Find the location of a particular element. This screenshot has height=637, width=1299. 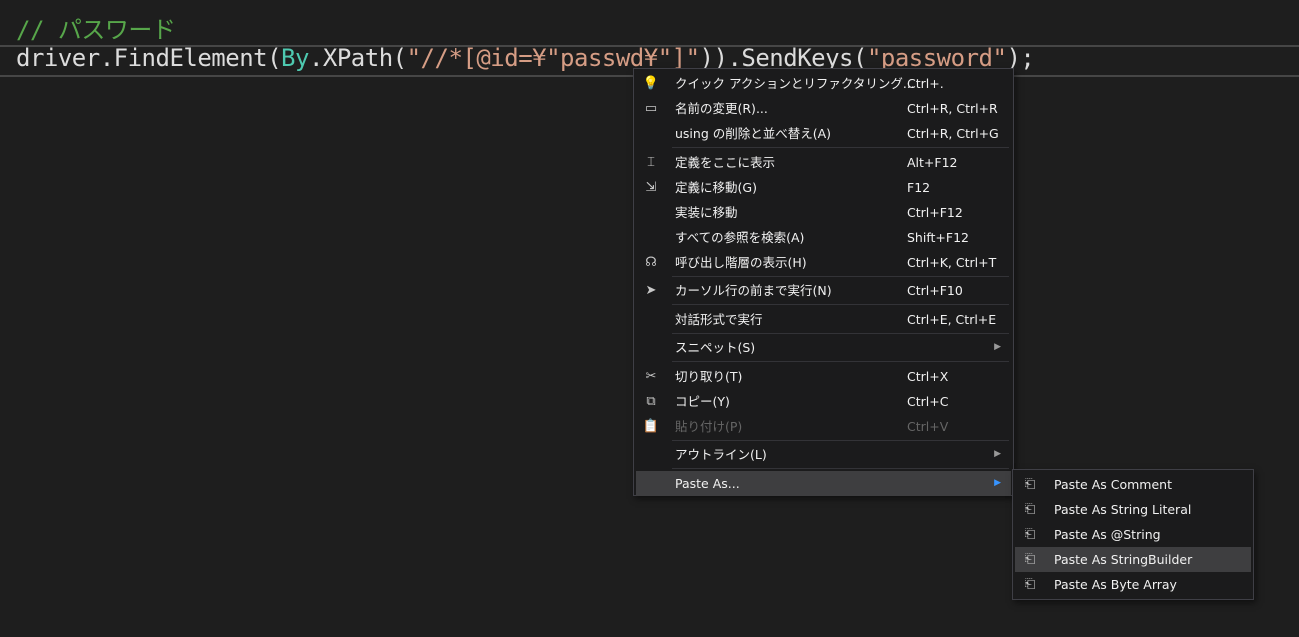

rename-icon: ▭ is located at coordinates (651, 108).